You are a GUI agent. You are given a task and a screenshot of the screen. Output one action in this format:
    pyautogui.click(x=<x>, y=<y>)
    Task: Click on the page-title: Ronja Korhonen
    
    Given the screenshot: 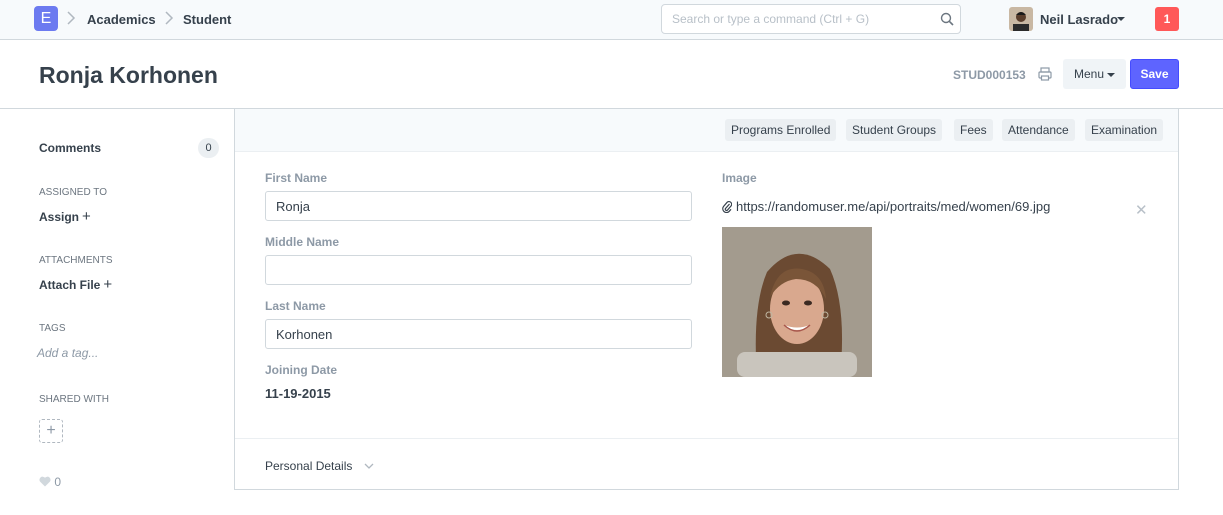 What is the action you would take?
    pyautogui.click(x=128, y=75)
    